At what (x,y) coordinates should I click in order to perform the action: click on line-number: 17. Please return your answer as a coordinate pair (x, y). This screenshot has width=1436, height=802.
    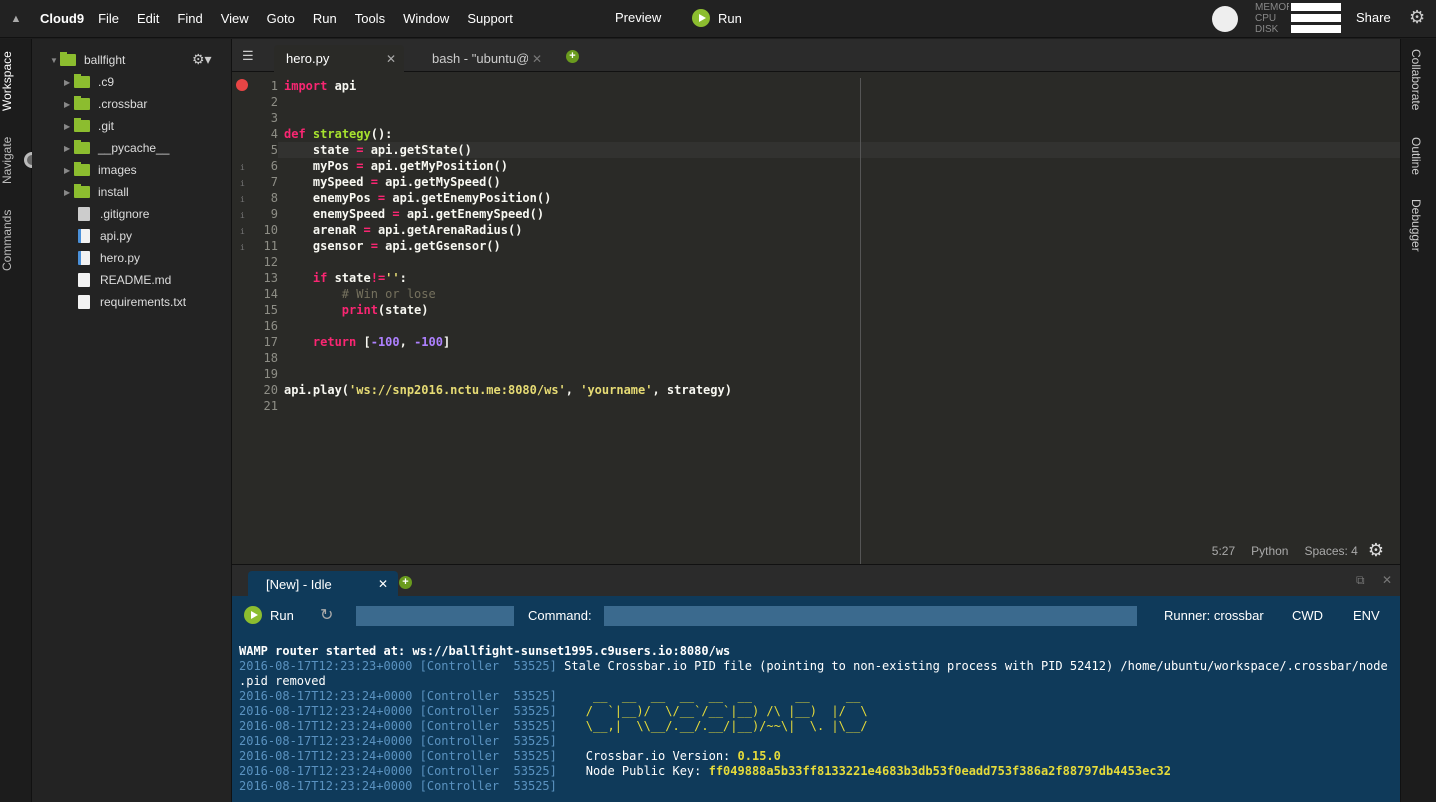
    Looking at the image, I should click on (270, 342).